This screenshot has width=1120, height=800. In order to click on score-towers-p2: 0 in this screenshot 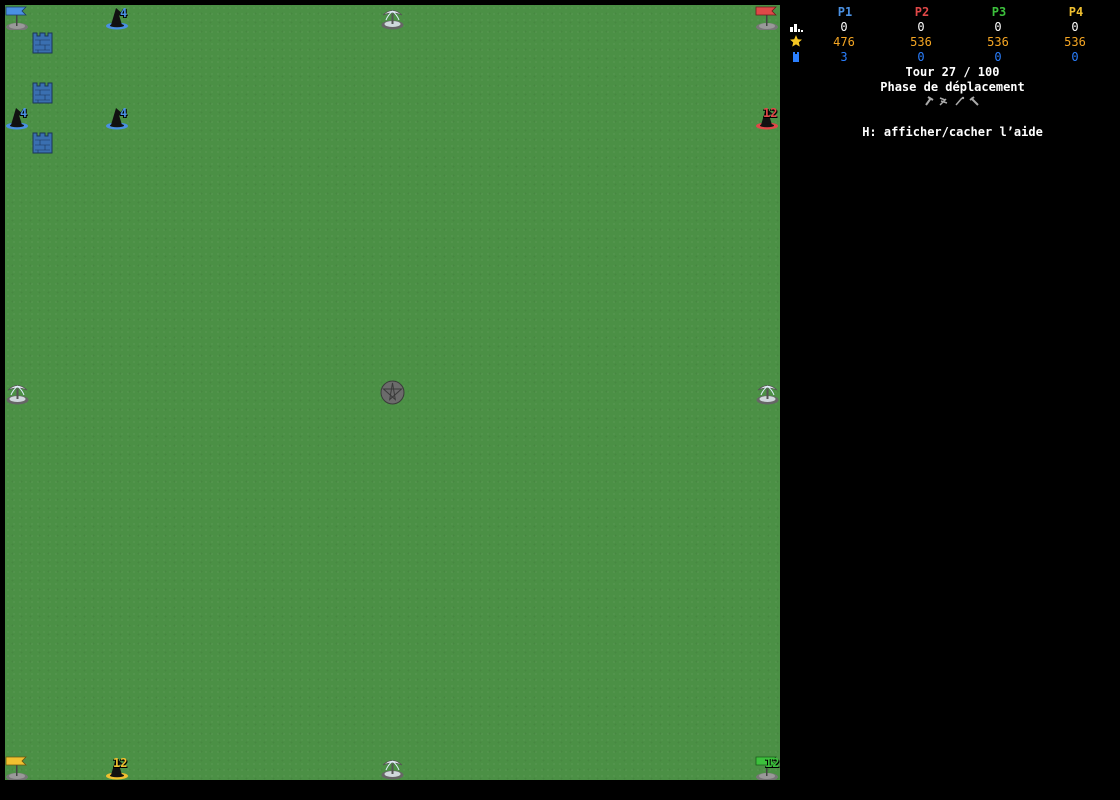, I will do `click(921, 57)`.